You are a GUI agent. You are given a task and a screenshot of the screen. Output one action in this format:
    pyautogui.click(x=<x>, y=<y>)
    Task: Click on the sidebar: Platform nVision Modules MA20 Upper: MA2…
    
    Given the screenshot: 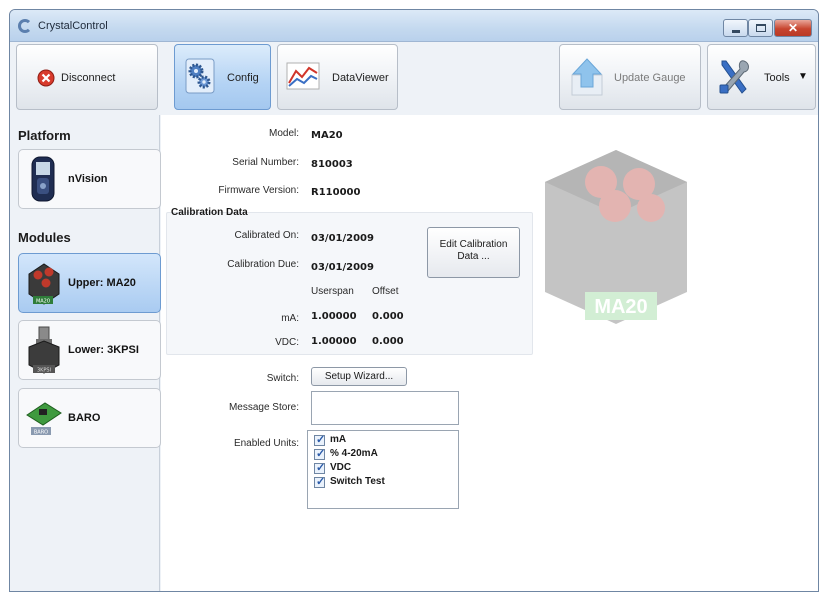 What is the action you would take?
    pyautogui.click(x=85, y=353)
    